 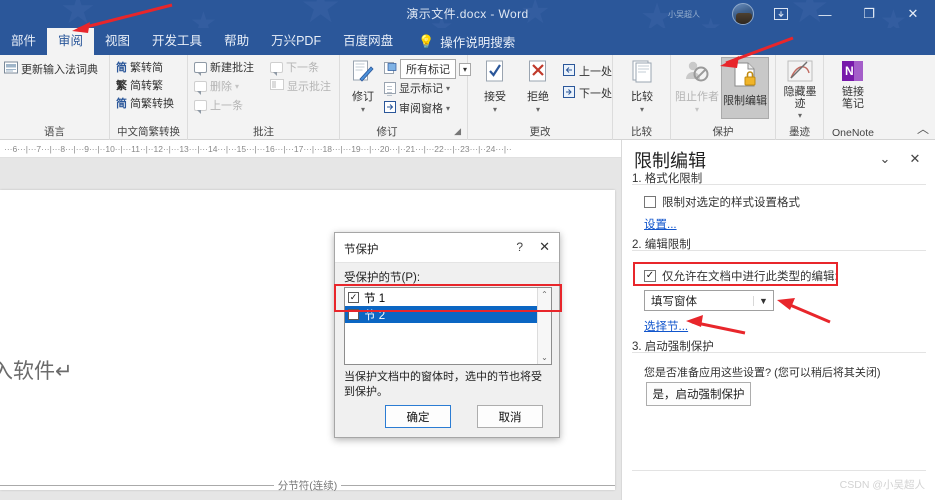 I want to click on markup-view-value: 所有标记, so click(x=428, y=69).